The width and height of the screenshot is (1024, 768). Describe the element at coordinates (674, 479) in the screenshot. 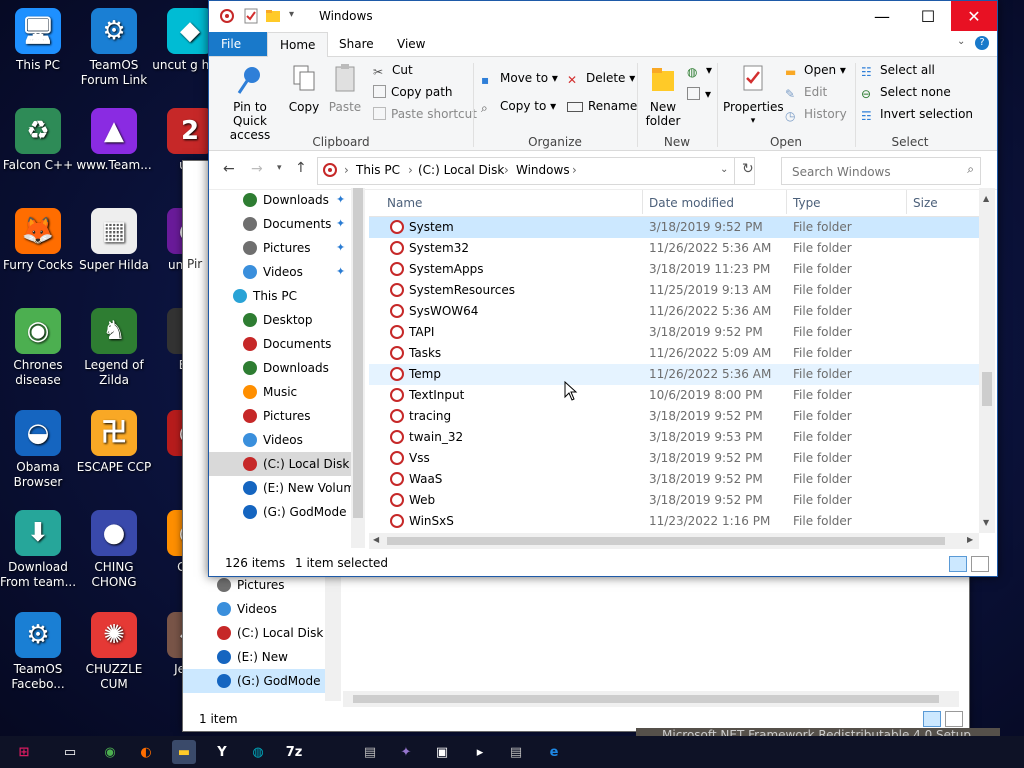

I see `table-row: WaaS 3/18/2019 9:52 PM File folder` at that location.